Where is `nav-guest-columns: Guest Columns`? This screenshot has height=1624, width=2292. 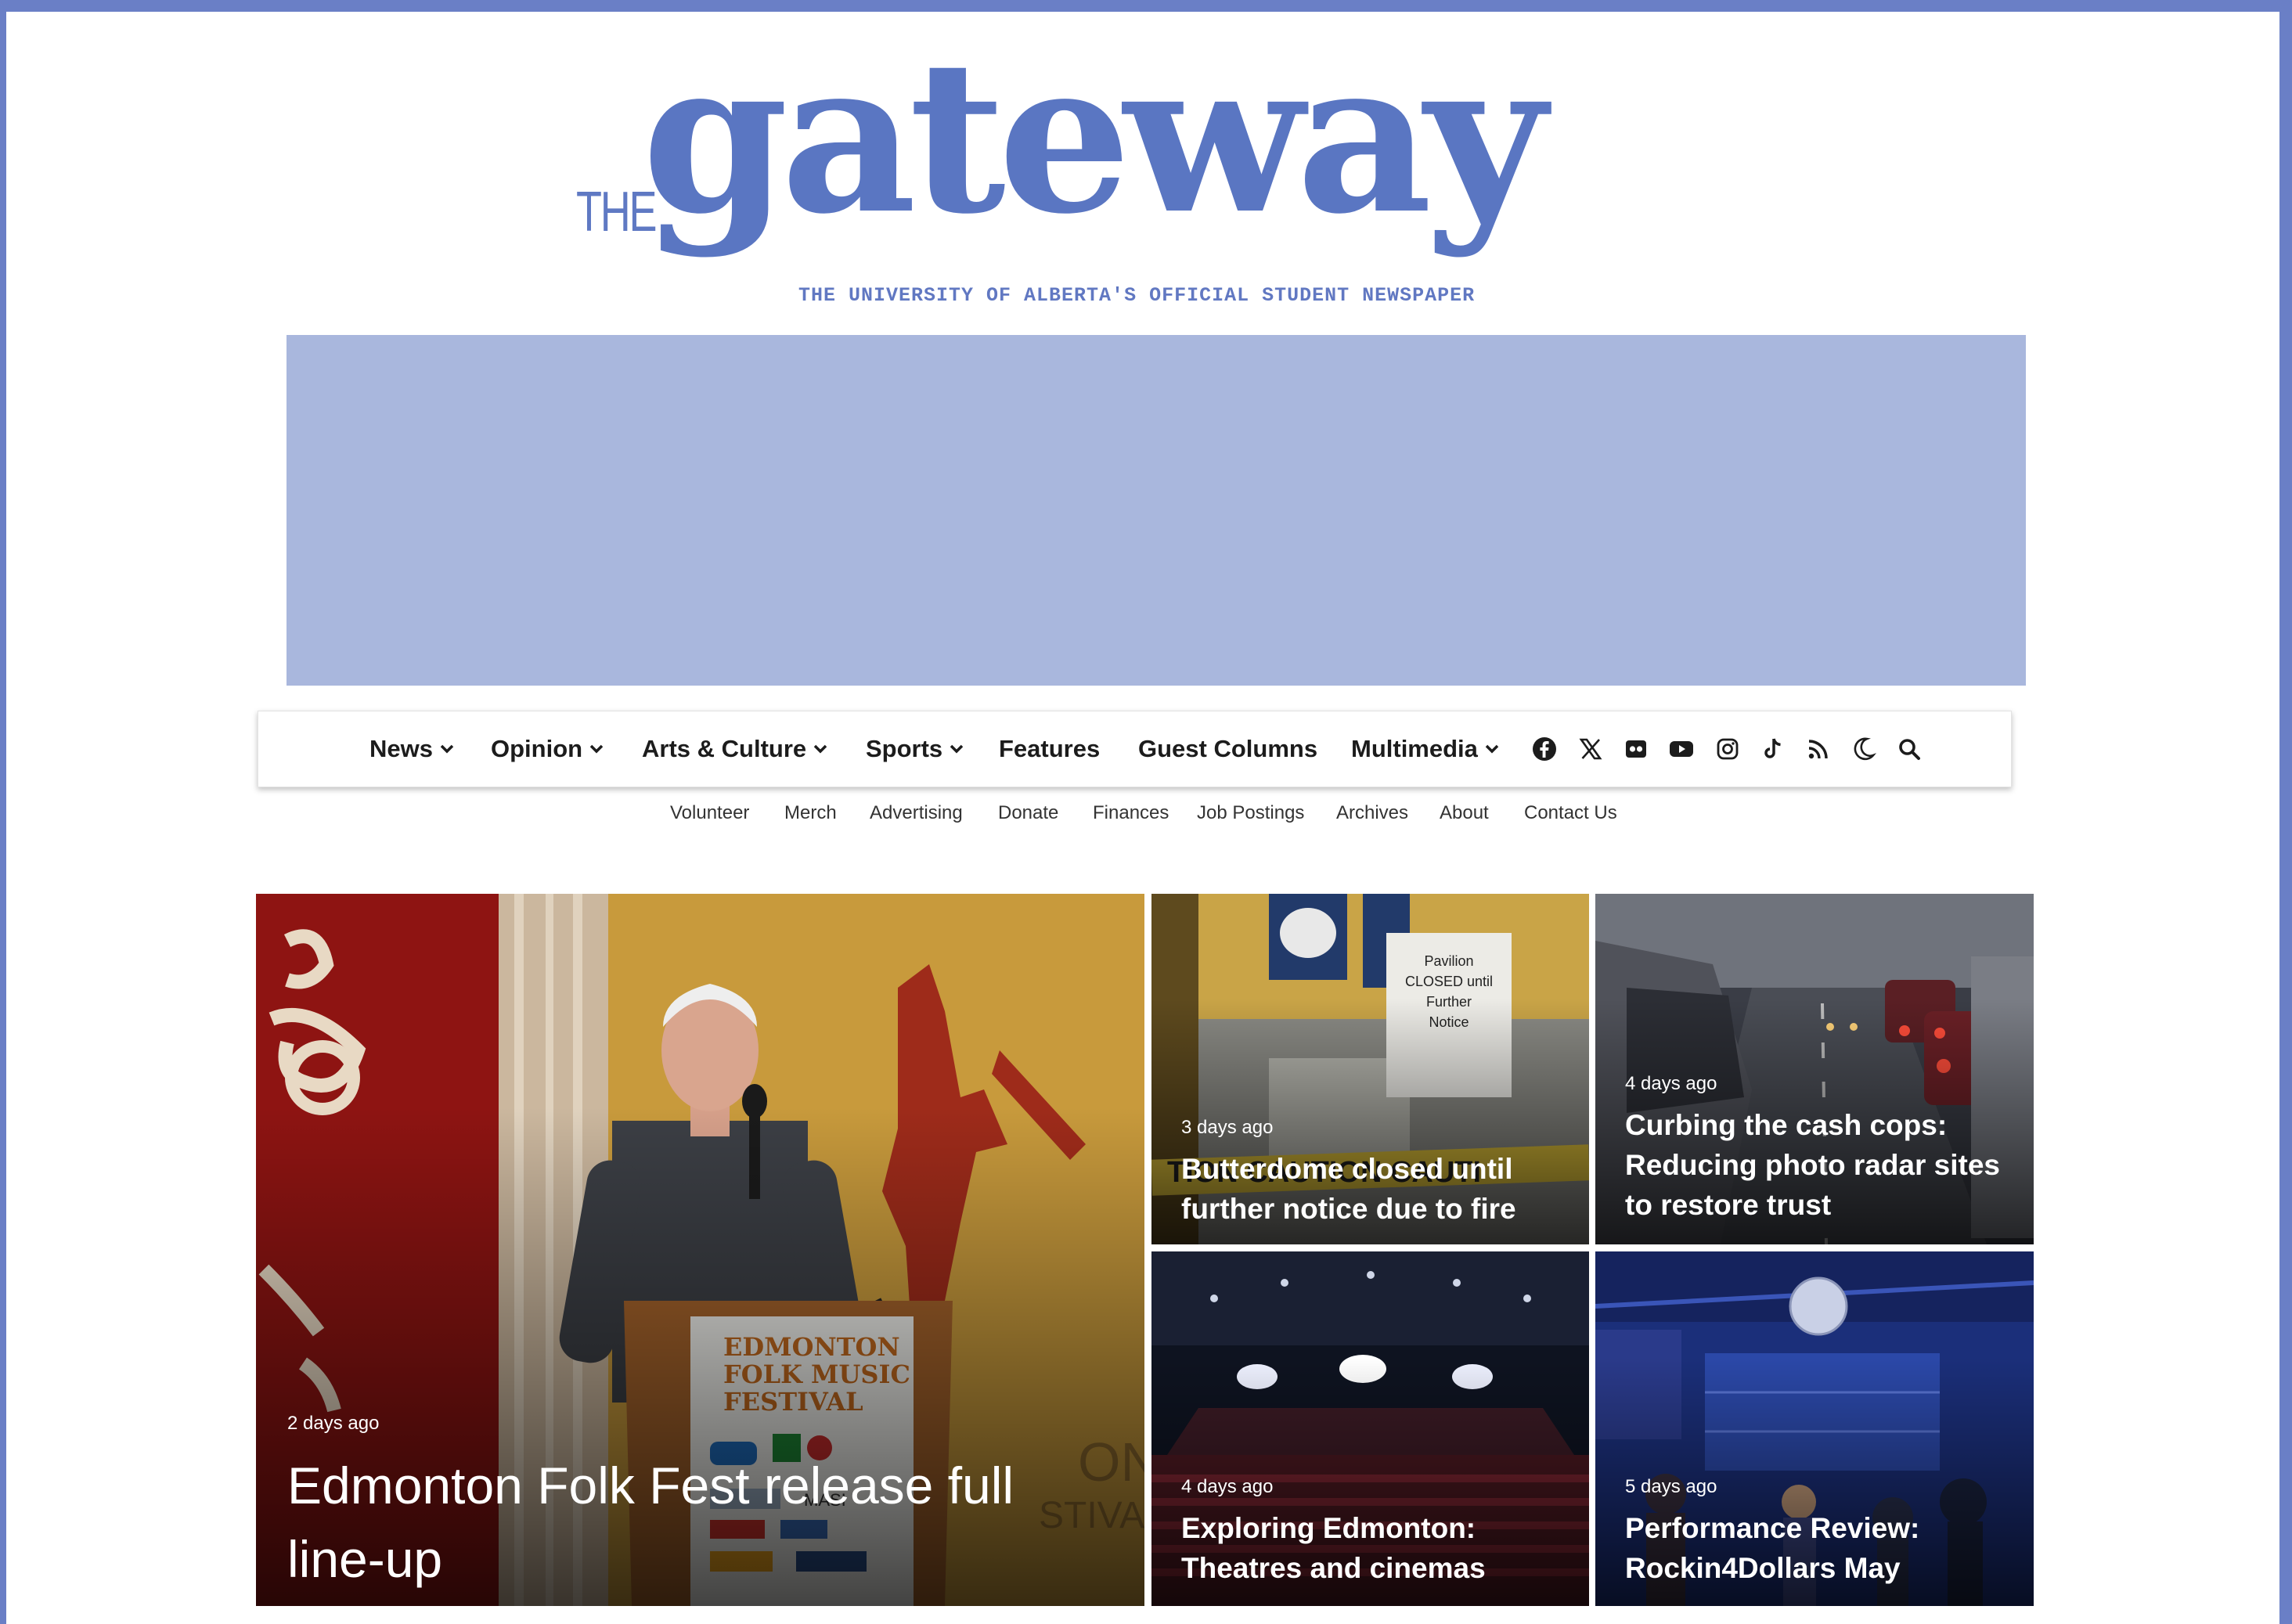 nav-guest-columns: Guest Columns is located at coordinates (1227, 749).